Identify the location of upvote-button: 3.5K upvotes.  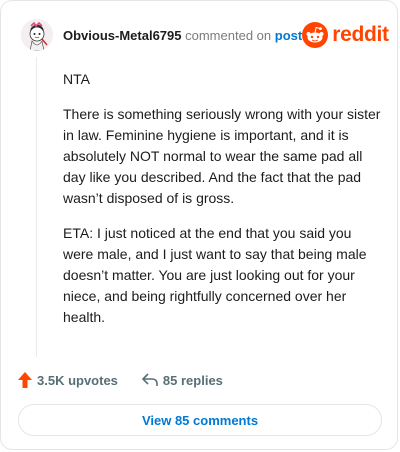
(68, 380).